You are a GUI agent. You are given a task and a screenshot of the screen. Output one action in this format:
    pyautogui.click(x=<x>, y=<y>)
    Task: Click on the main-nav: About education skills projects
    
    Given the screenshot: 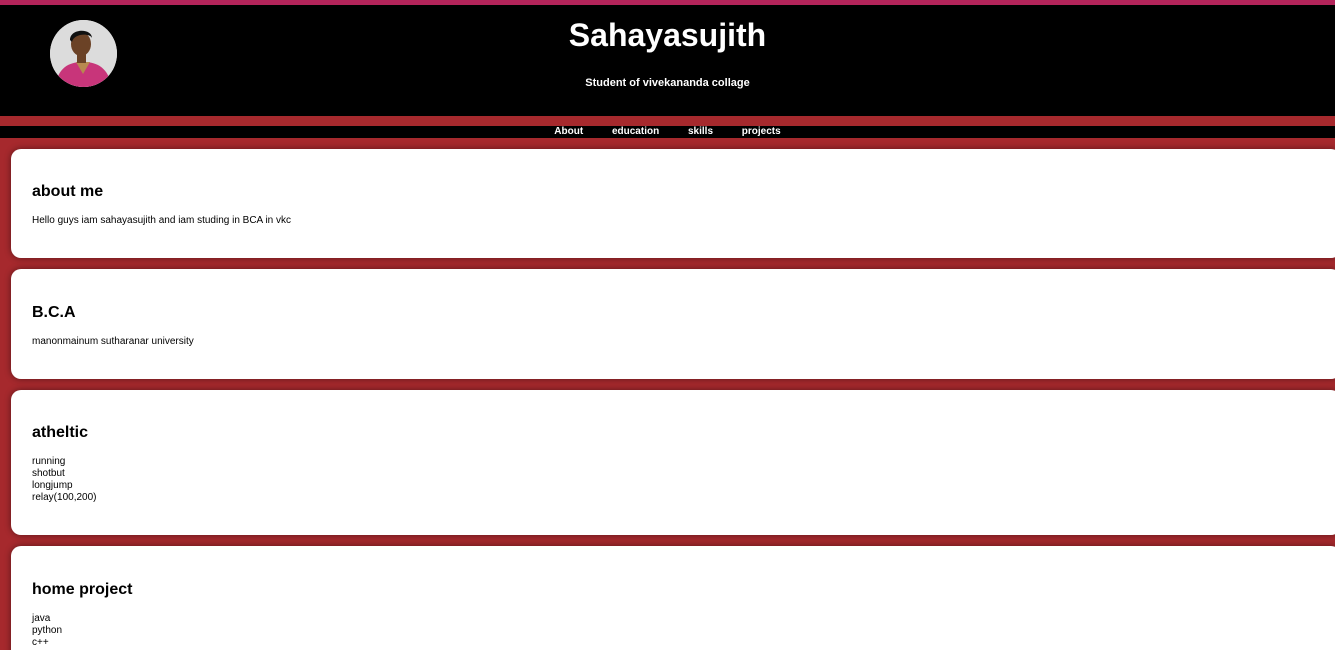 What is the action you would take?
    pyautogui.click(x=667, y=132)
    